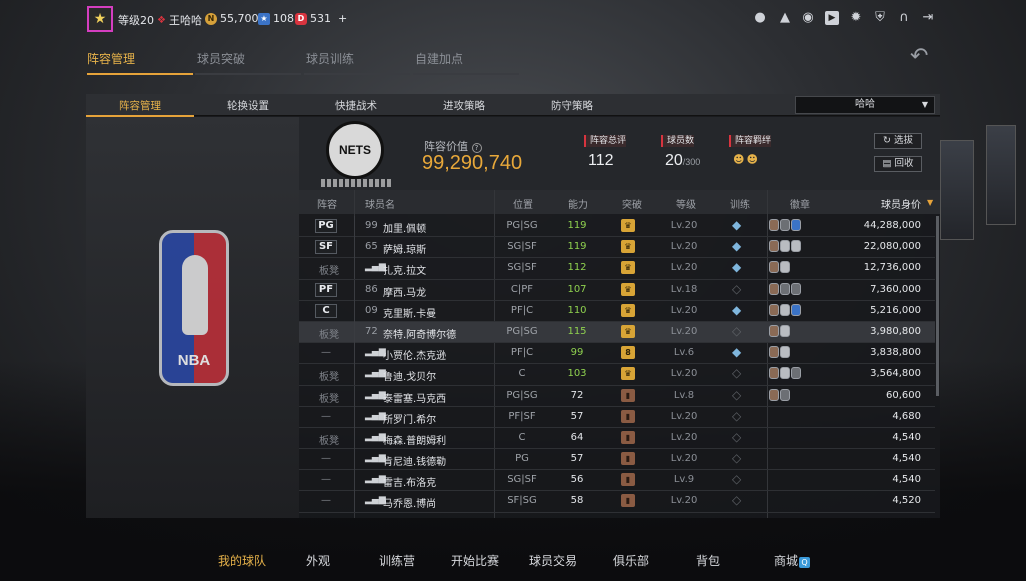  What do you see at coordinates (327, 203) in the screenshot?
I see `col-lineup: 阵容` at bounding box center [327, 203].